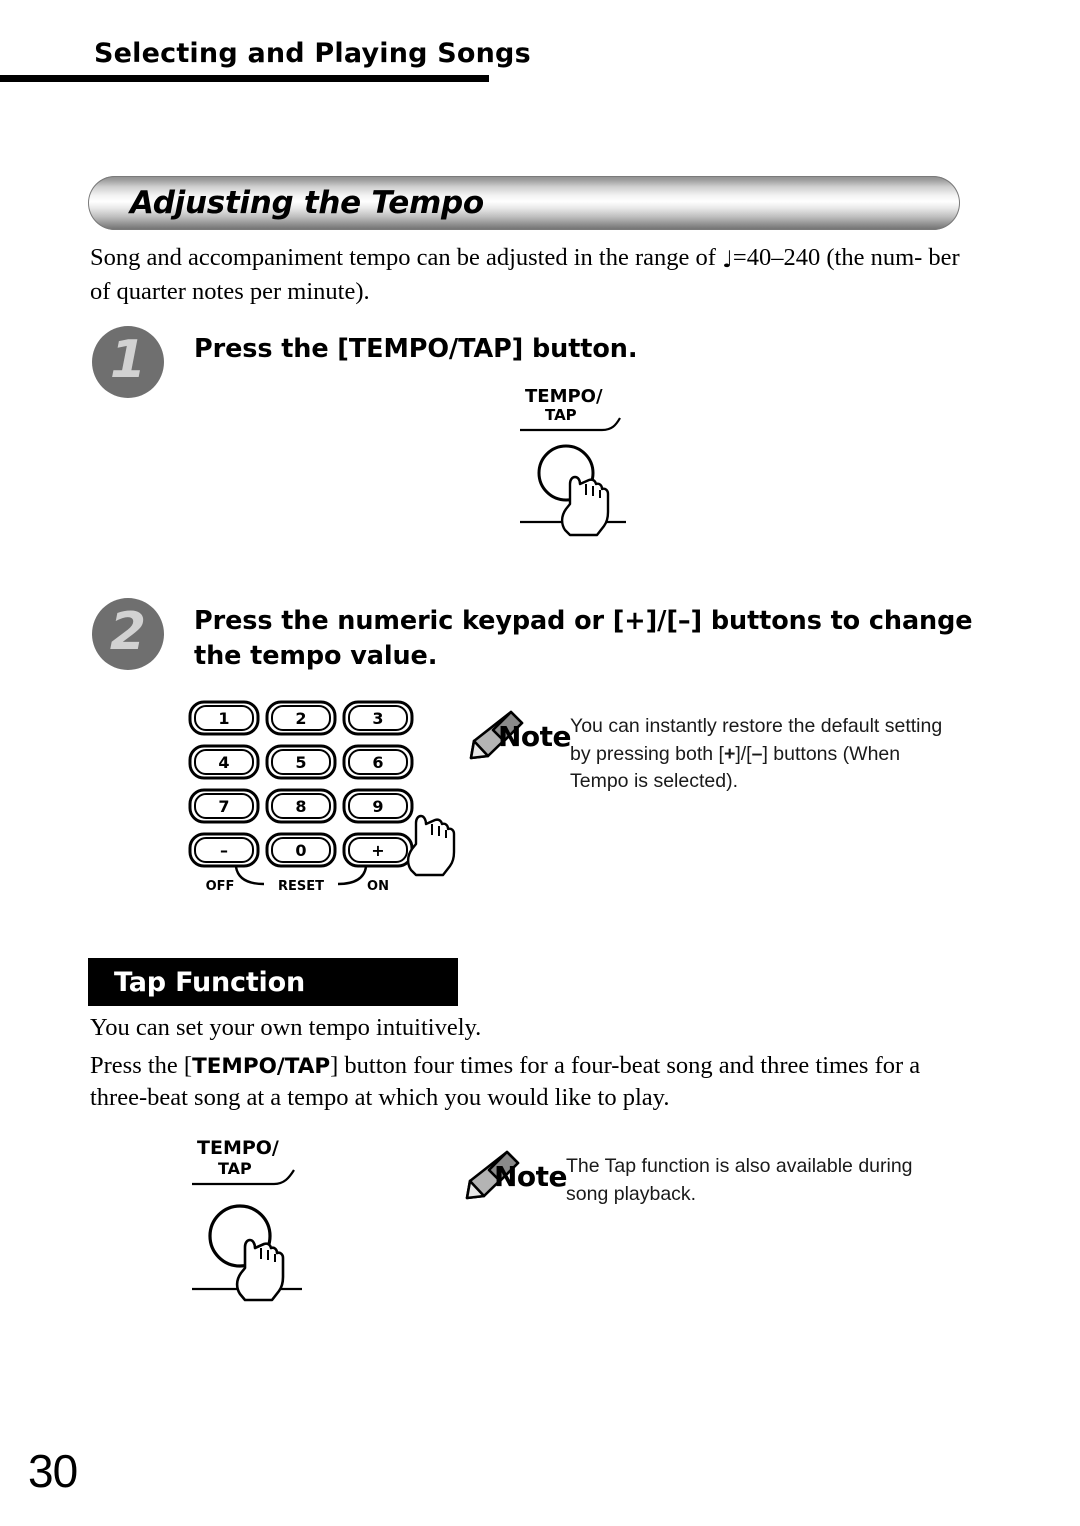 The height and width of the screenshot is (1526, 1080). Describe the element at coordinates (244, 78) in the screenshot. I see `header-rule` at that location.